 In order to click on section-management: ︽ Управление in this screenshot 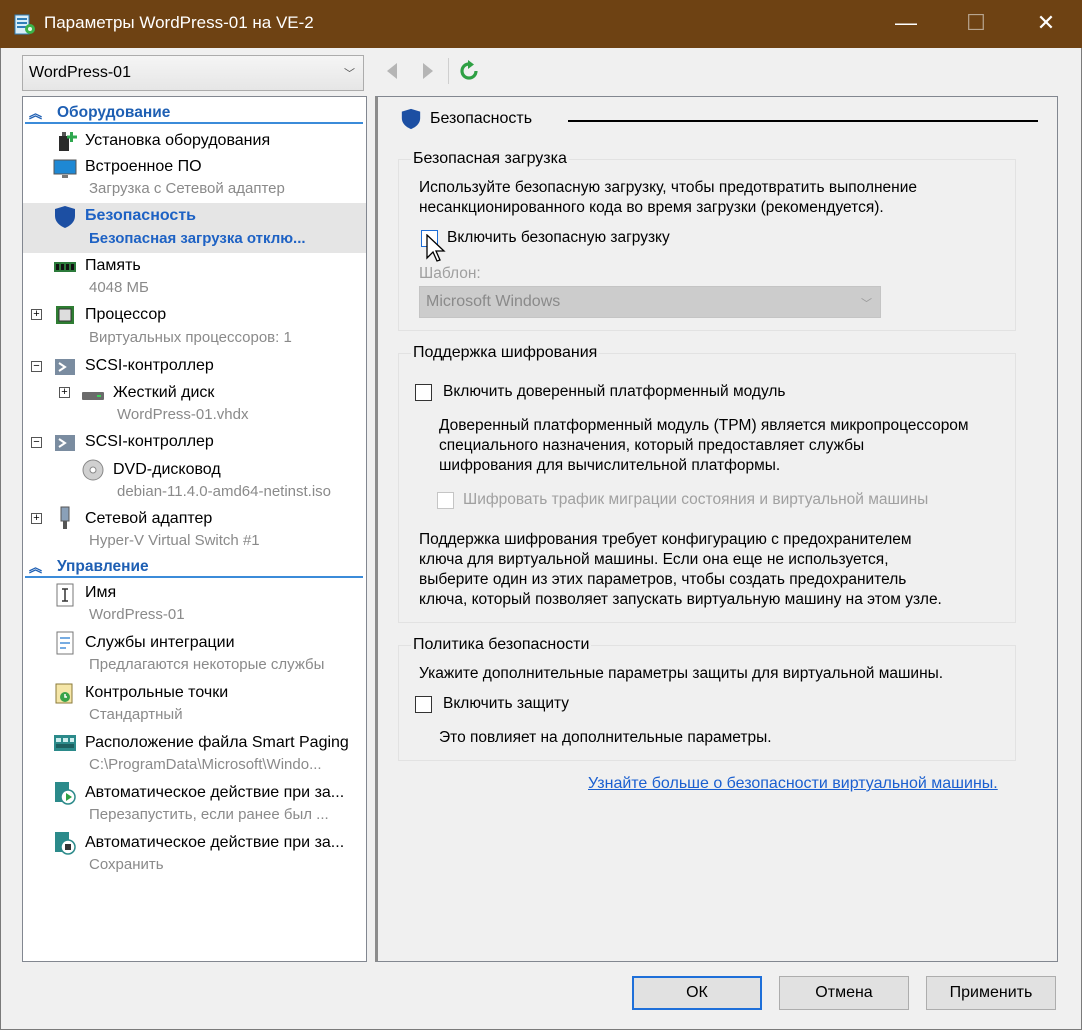, I will do `click(194, 567)`.